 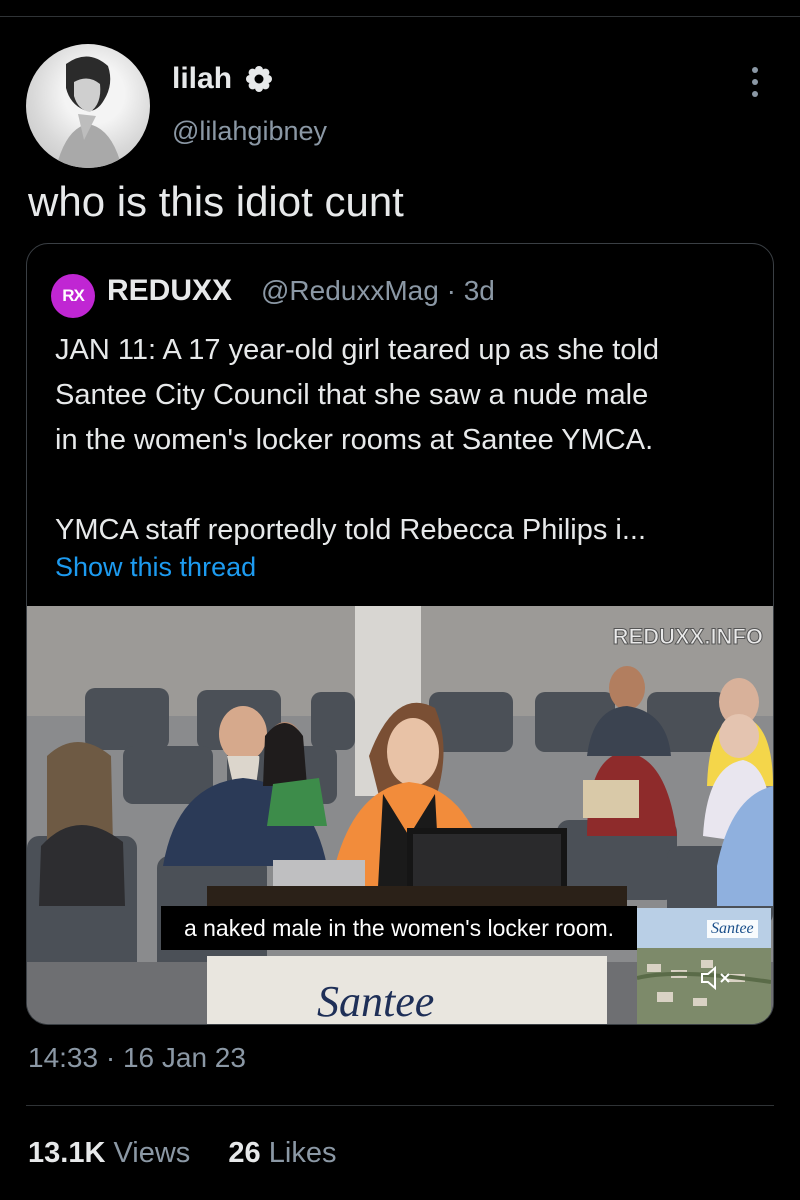 I want to click on quoted-avatar: RX, so click(x=73, y=296).